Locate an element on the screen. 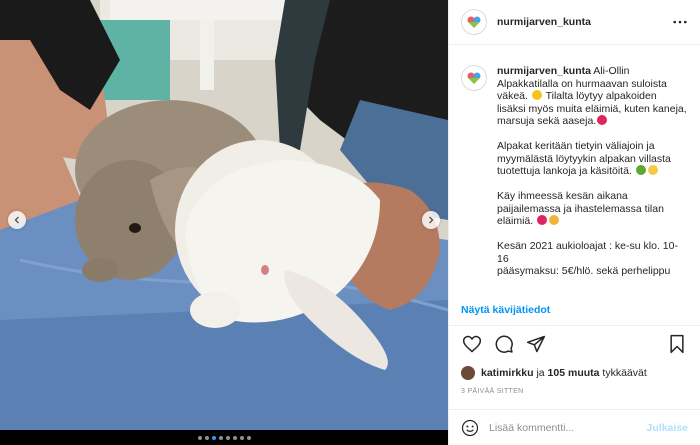 This screenshot has width=700, height=445. liker-username: katimirkku is located at coordinates (507, 373).